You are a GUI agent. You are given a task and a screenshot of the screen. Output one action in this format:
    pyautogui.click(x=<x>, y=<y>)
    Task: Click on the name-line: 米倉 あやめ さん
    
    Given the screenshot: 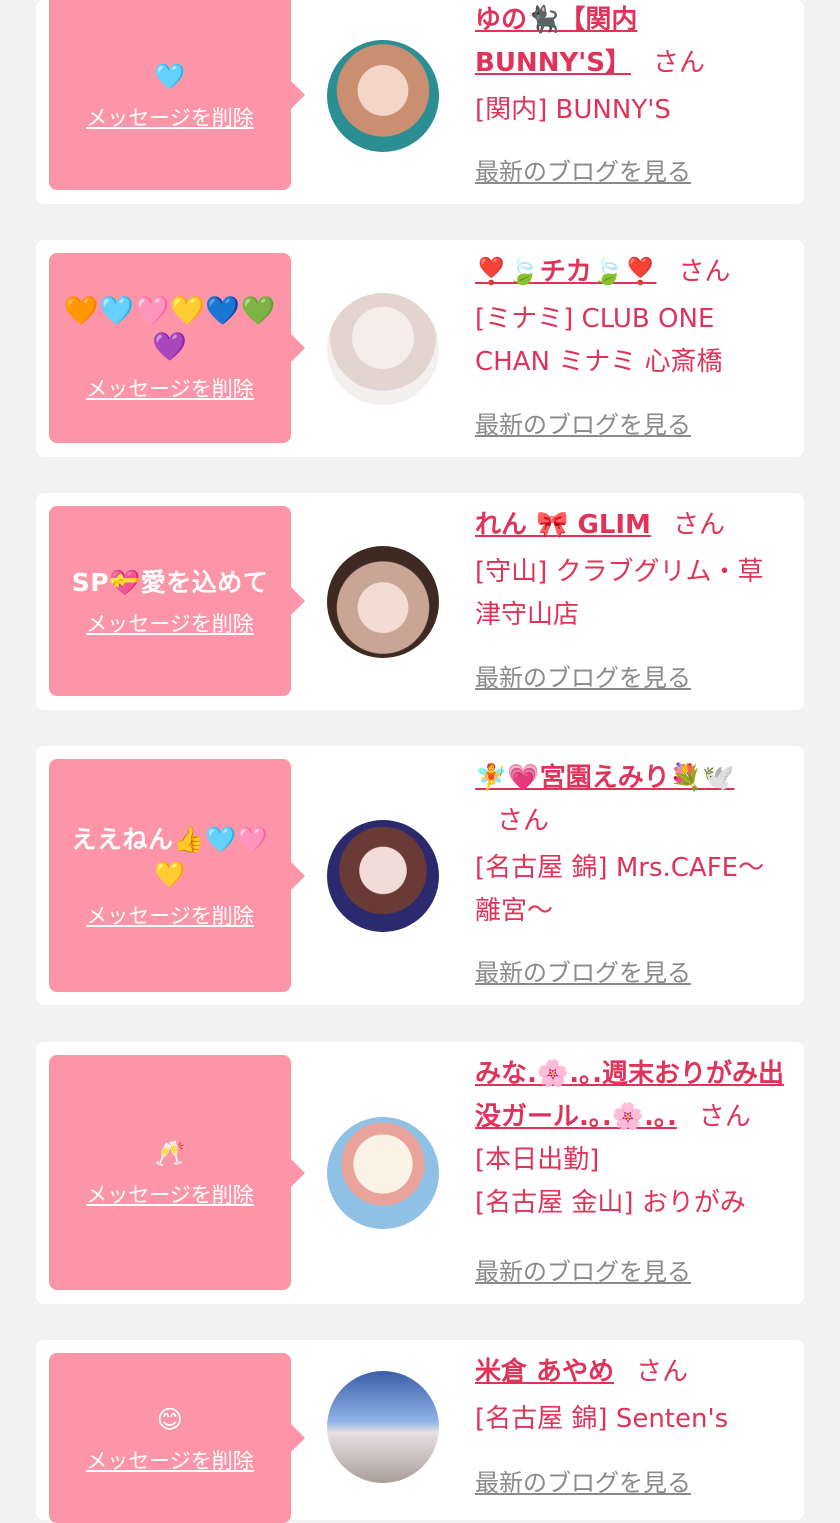 What is the action you would take?
    pyautogui.click(x=631, y=1372)
    